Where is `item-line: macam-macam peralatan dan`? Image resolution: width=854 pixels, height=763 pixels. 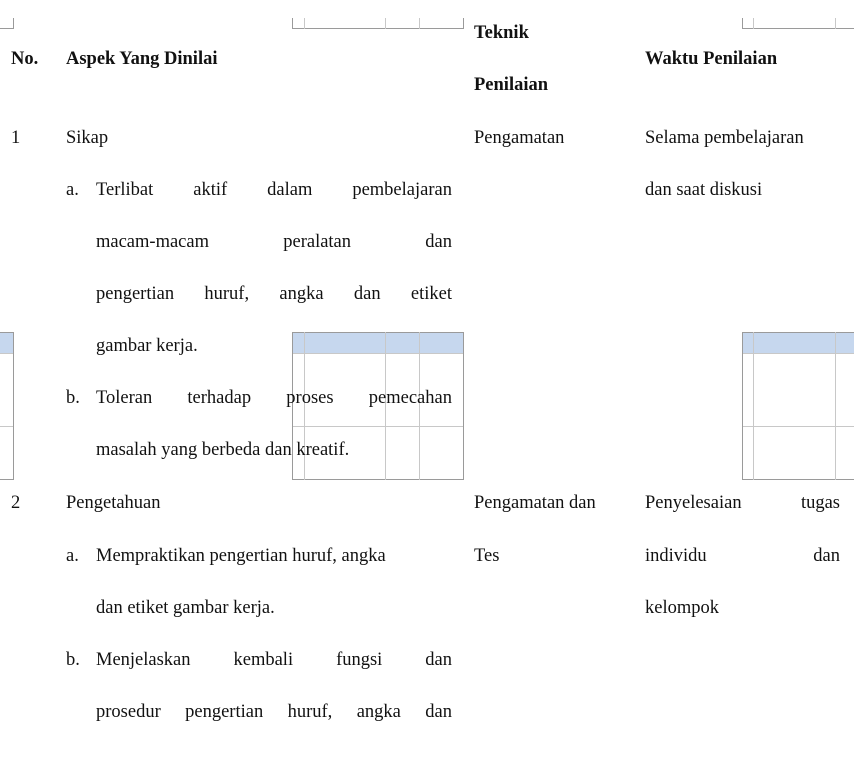
item-line: macam-macam peralatan dan is located at coordinates (274, 242).